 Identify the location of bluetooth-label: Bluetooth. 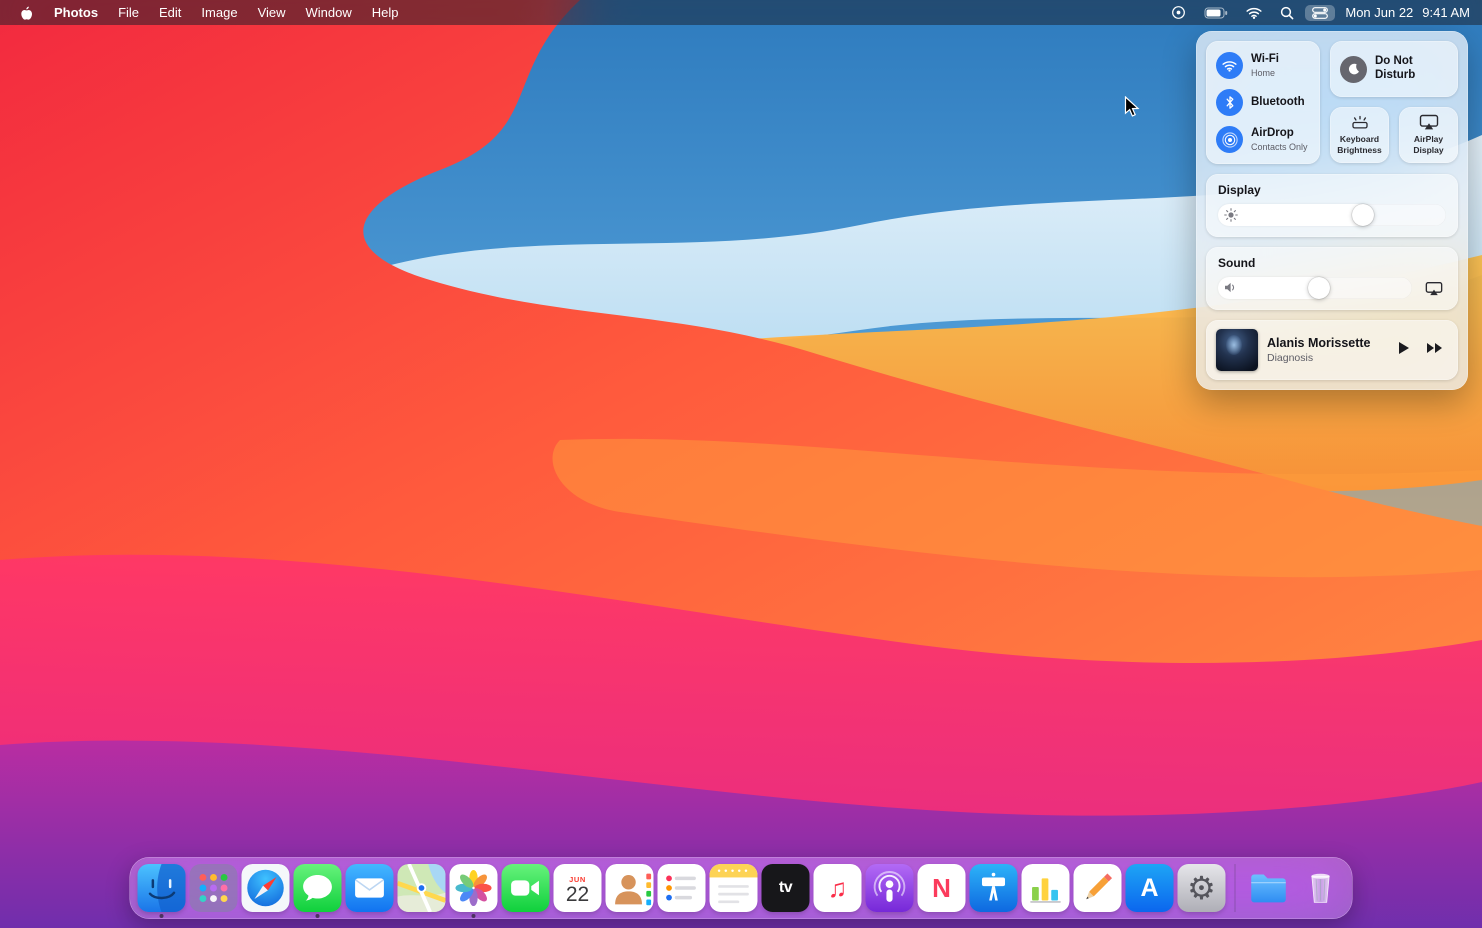
(1278, 102).